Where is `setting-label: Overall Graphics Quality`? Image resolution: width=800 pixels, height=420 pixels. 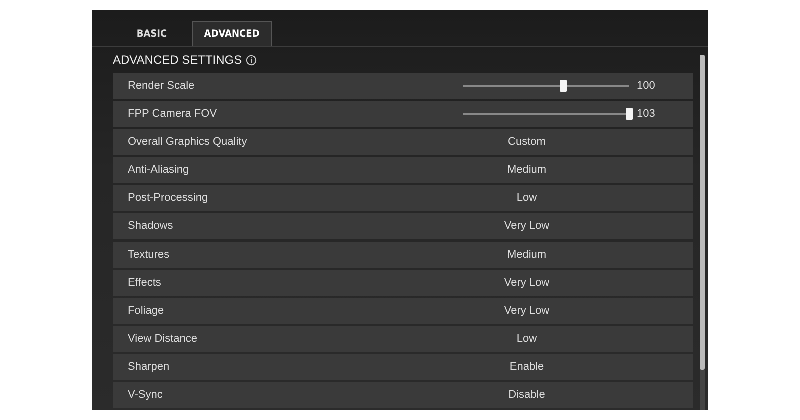
setting-label: Overall Graphics Quality is located at coordinates (188, 142).